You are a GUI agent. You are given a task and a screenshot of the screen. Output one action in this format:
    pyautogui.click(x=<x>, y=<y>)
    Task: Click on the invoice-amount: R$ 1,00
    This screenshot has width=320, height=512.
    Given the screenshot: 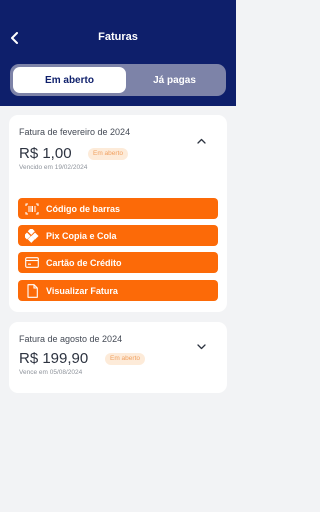 What is the action you would take?
    pyautogui.click(x=45, y=153)
    